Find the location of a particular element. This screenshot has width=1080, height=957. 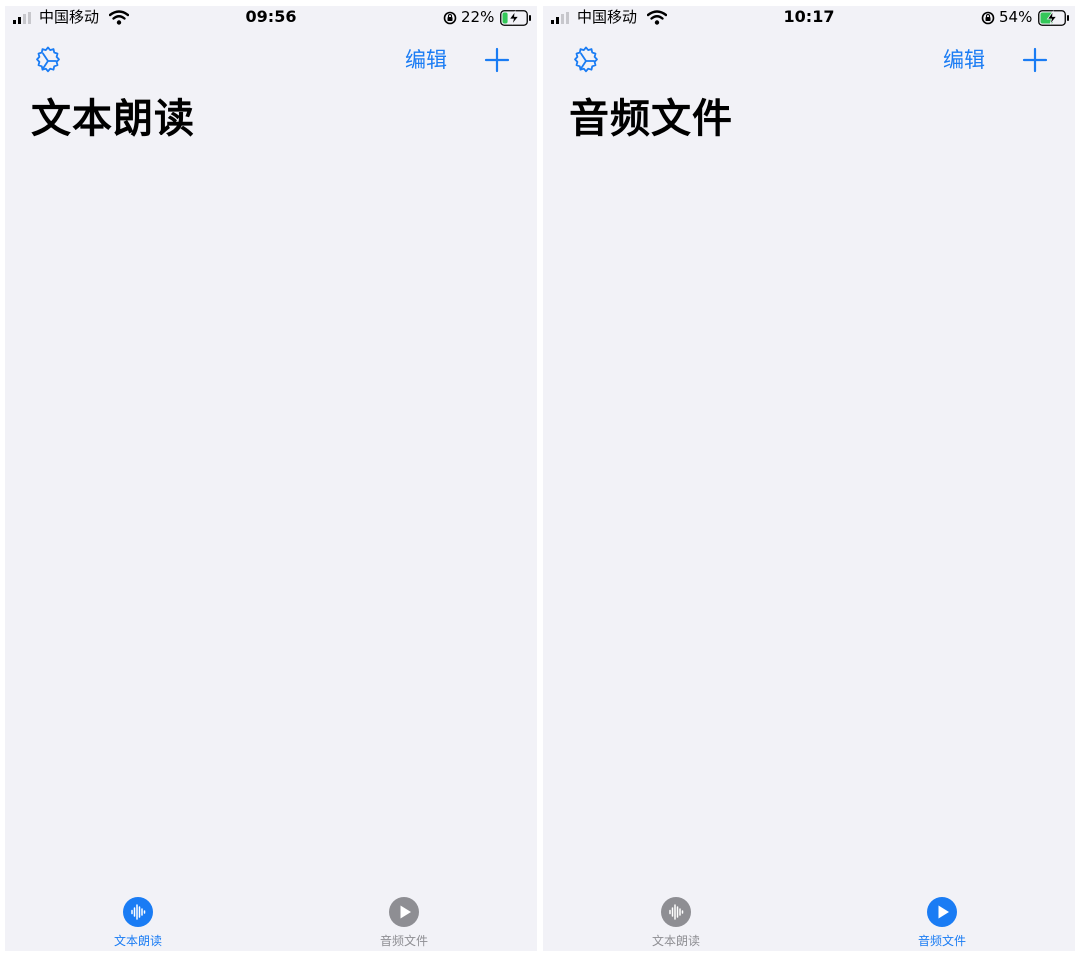

page-title: 音频文件 is located at coordinates (651, 119).